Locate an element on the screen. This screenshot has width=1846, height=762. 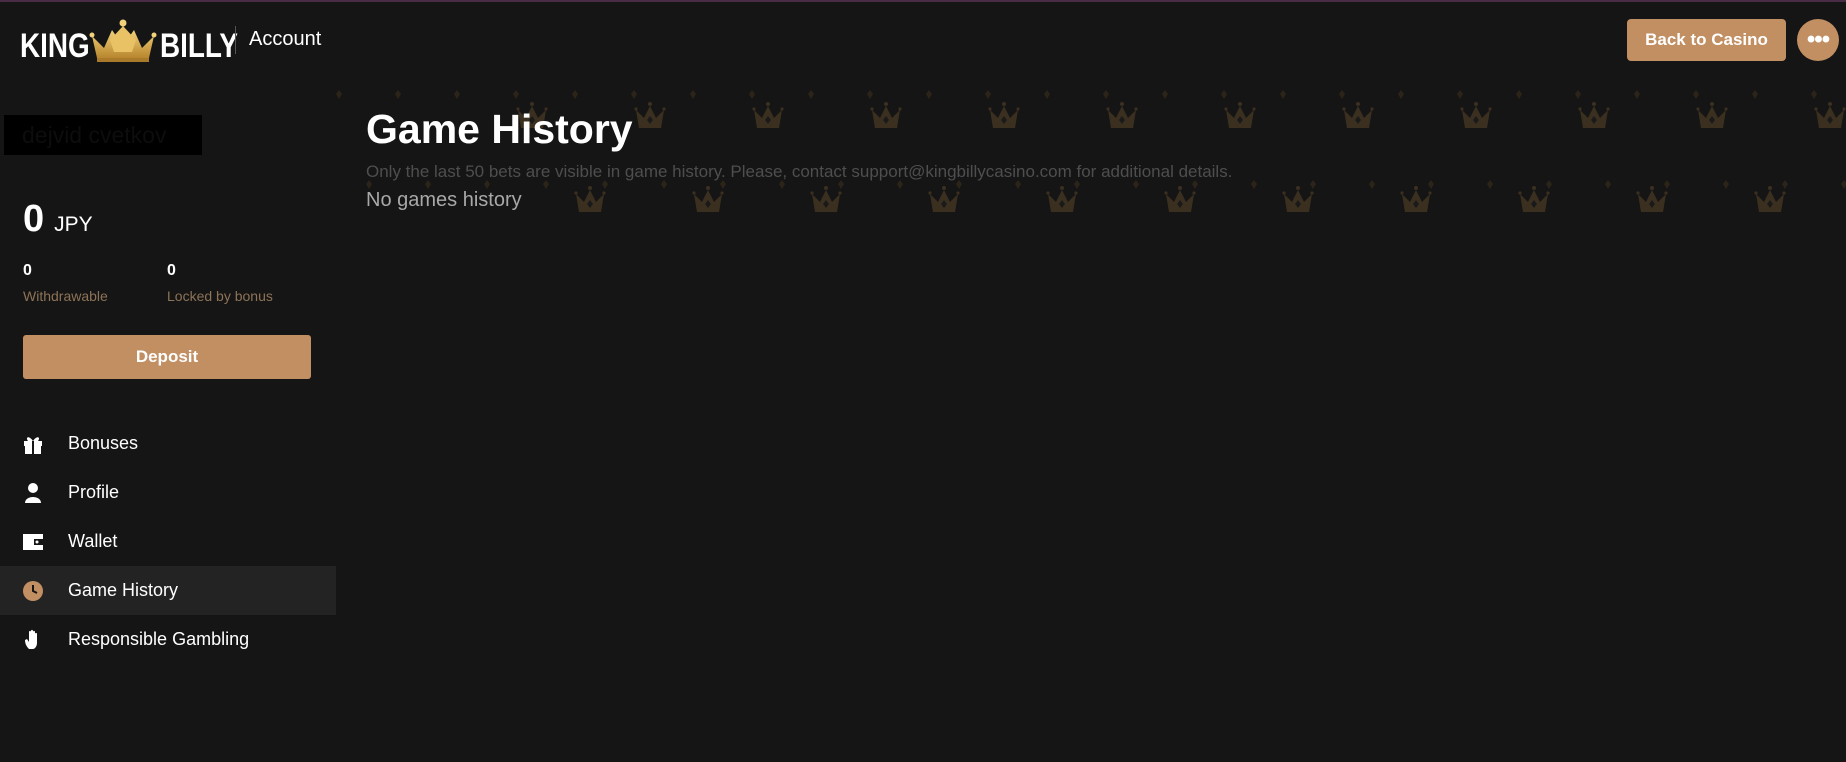
locked-label: Locked by bonus is located at coordinates (220, 296).